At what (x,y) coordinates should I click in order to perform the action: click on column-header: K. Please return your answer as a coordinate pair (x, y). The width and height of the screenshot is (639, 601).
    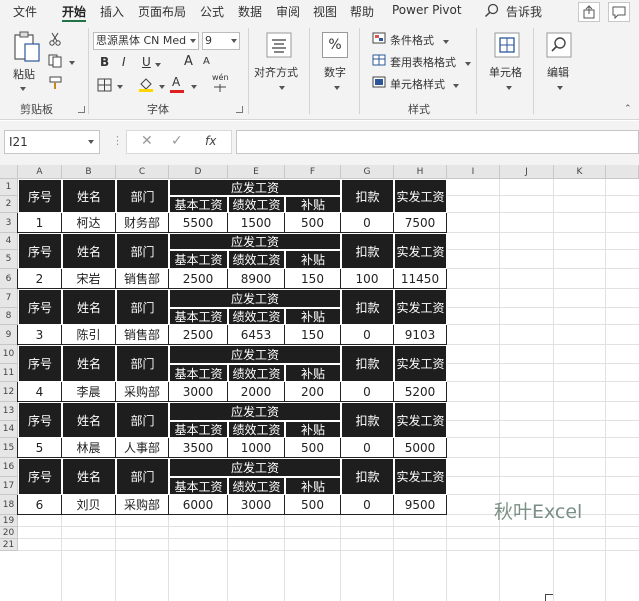
    Looking at the image, I should click on (580, 172).